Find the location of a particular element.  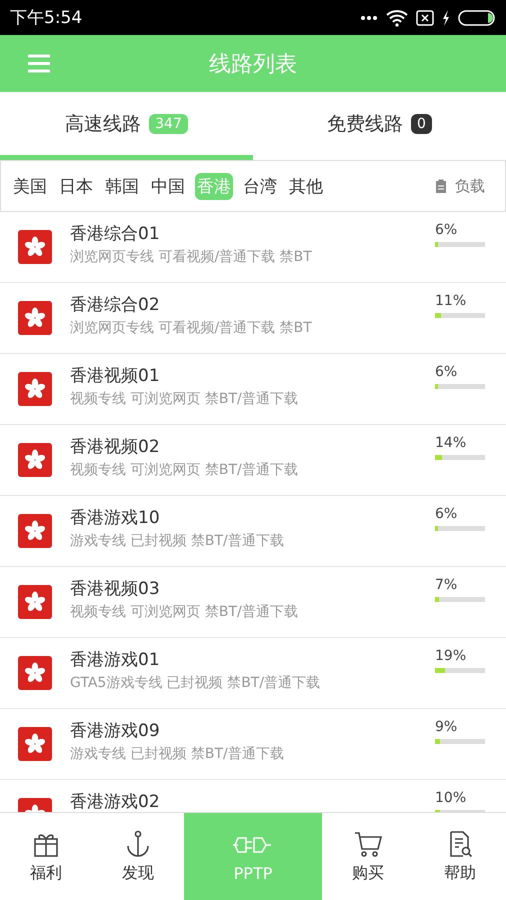

count-badge: 347 is located at coordinates (168, 124).